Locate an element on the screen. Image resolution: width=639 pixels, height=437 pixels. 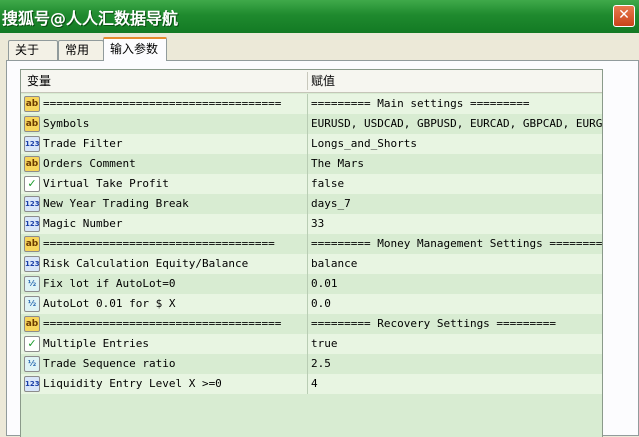
row-value: 4 is located at coordinates (314, 384).